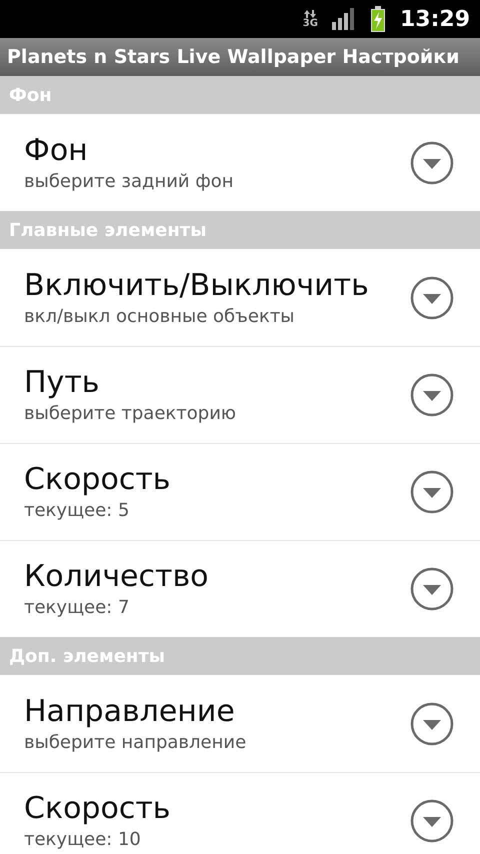  I want to click on clock: 13:29, so click(435, 19).